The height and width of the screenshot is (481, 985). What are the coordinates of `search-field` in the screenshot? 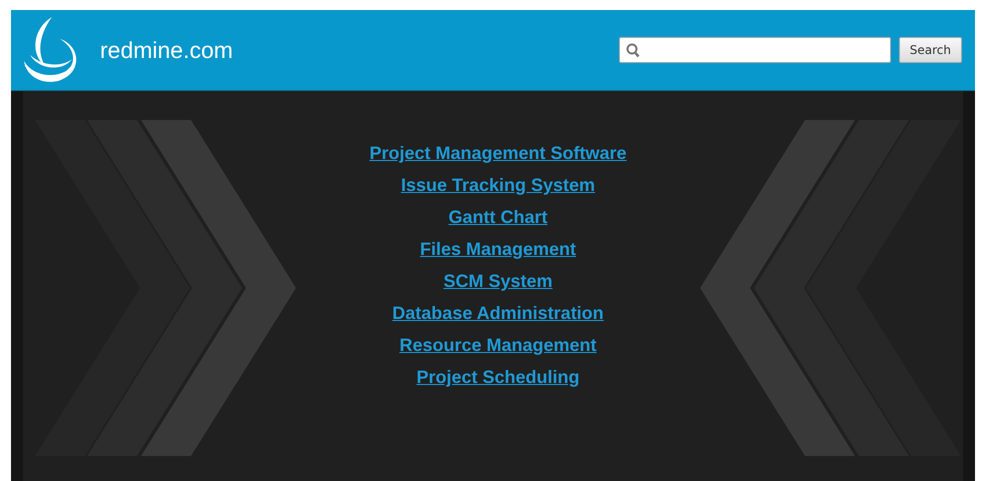 It's located at (754, 50).